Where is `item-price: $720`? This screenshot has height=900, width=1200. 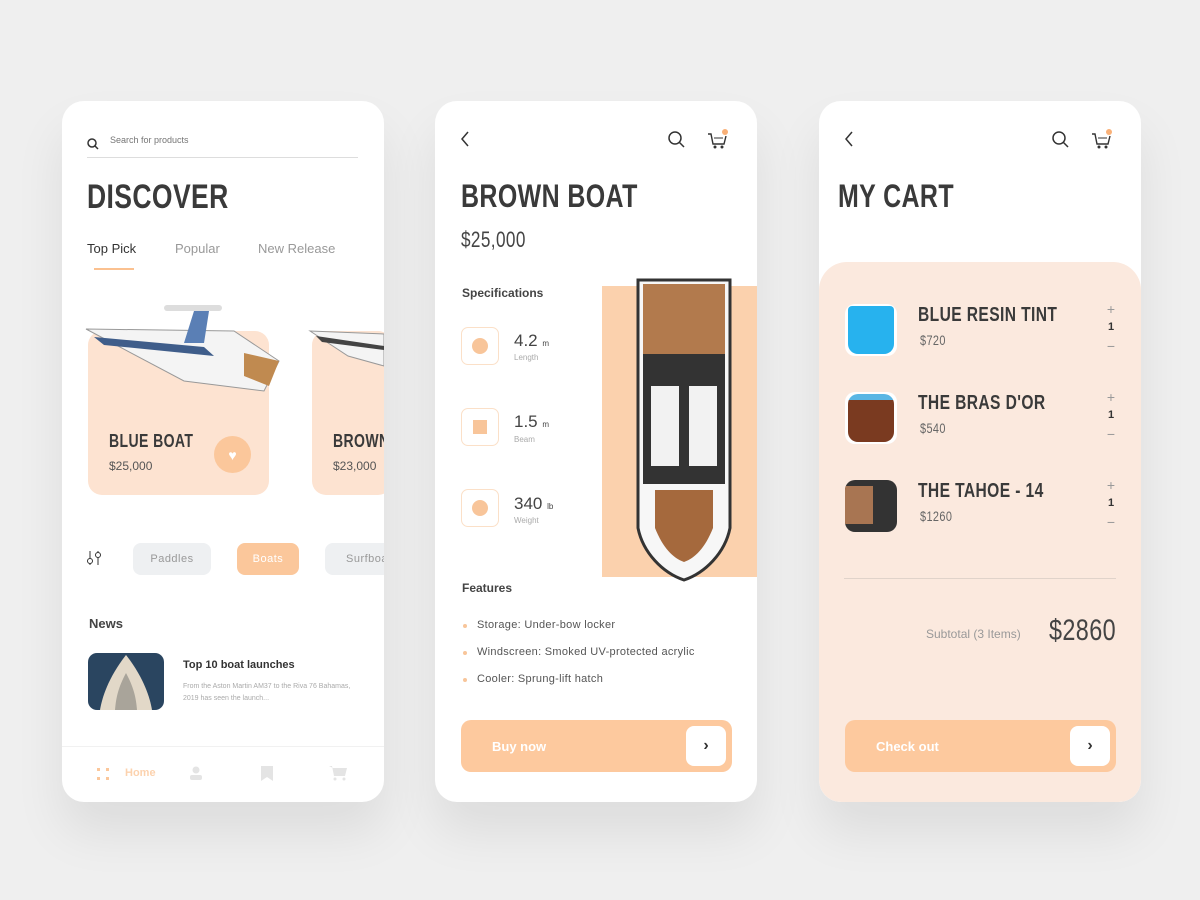
item-price: $720 is located at coordinates (933, 340).